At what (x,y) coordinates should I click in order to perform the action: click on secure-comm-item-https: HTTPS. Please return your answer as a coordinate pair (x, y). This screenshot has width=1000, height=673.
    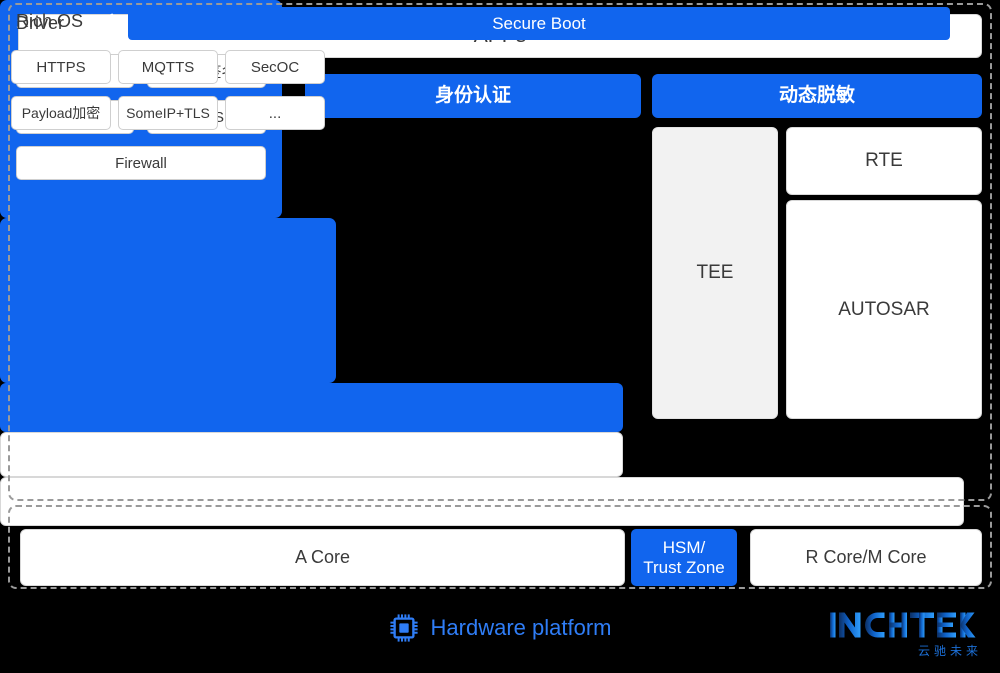
    Looking at the image, I should click on (61, 67).